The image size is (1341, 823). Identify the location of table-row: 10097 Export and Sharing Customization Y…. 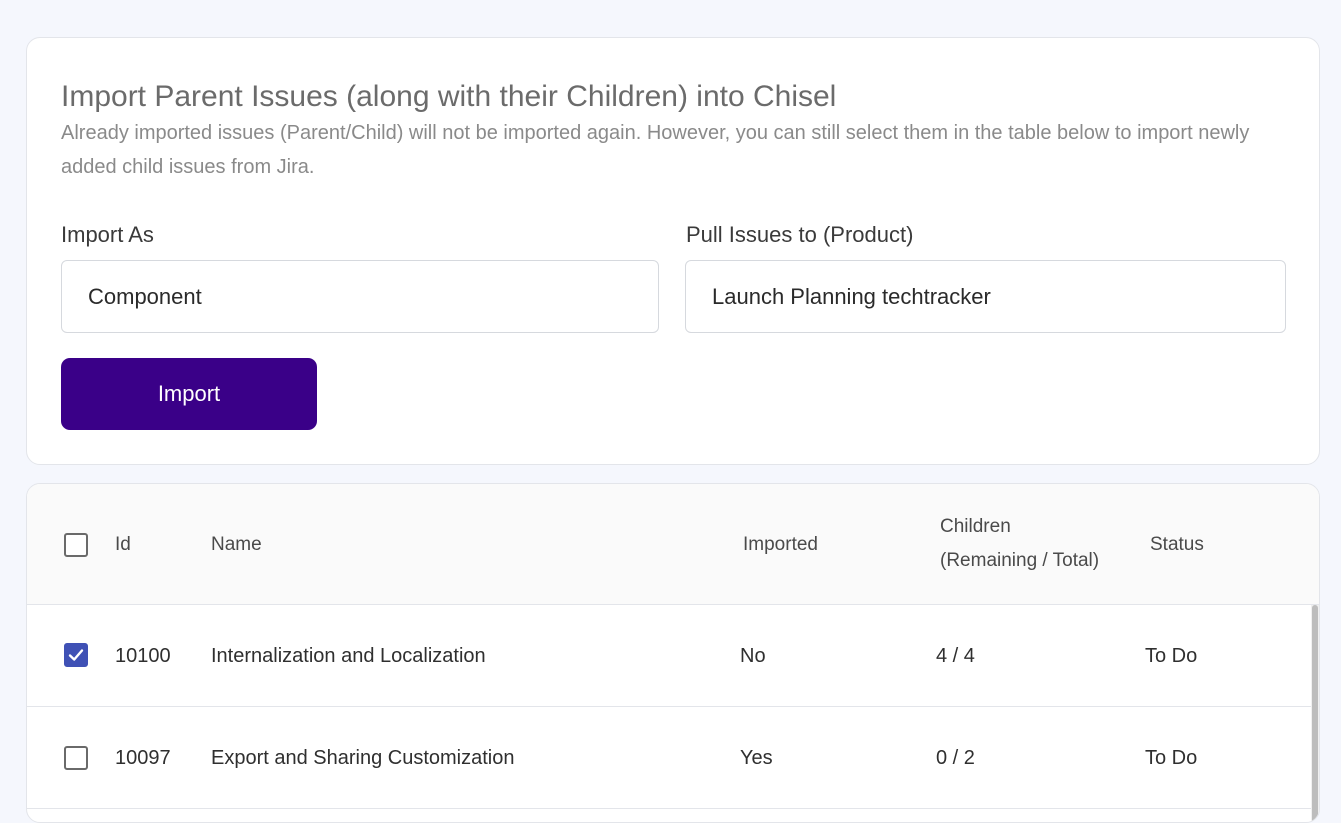
(670, 758).